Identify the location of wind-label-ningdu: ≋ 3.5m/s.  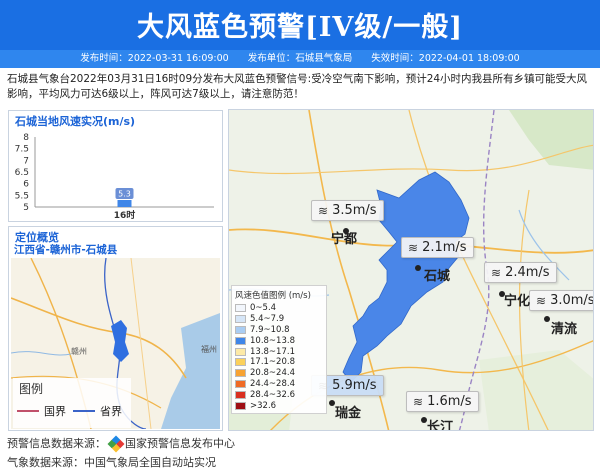
(347, 210).